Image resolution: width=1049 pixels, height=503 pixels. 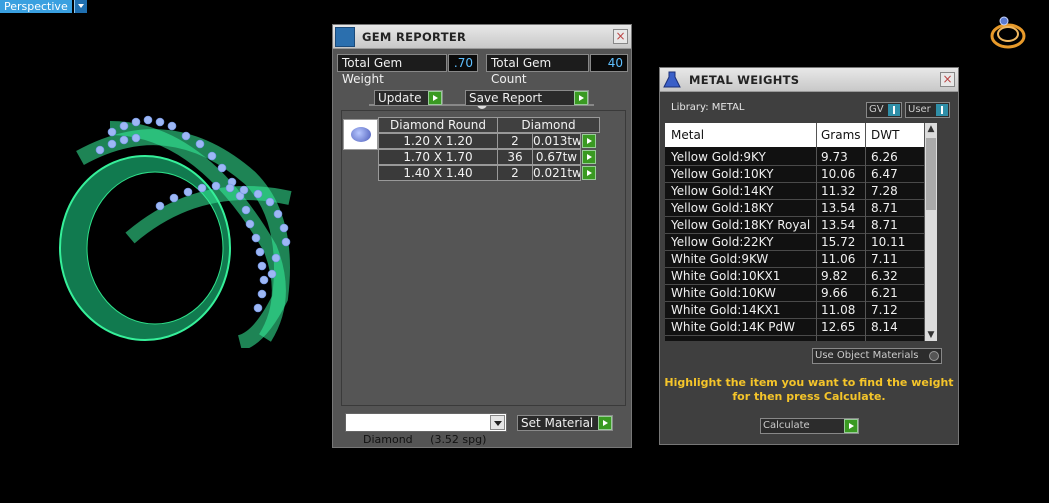 What do you see at coordinates (482, 37) in the screenshot?
I see `gem-reporter-titlebar: GEM REPORTER ×` at bounding box center [482, 37].